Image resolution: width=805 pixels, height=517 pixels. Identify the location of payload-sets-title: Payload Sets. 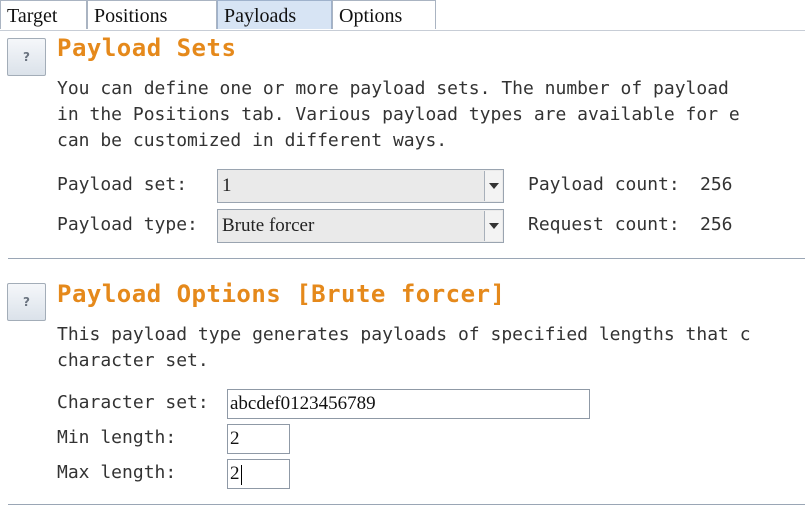
(147, 48).